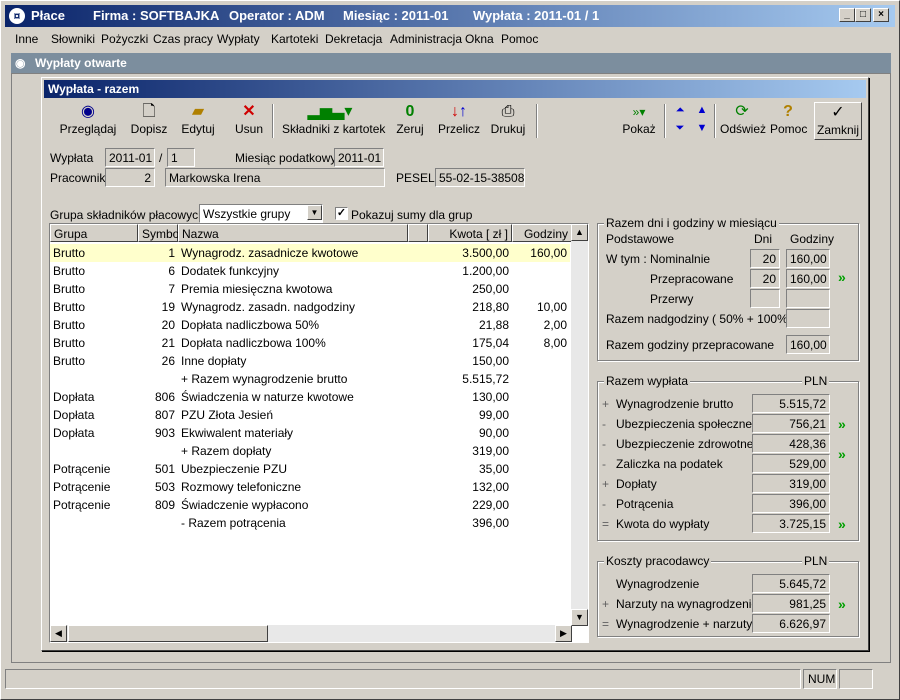 This screenshot has width=900, height=700. I want to click on maximize-icon: □, so click(863, 15).